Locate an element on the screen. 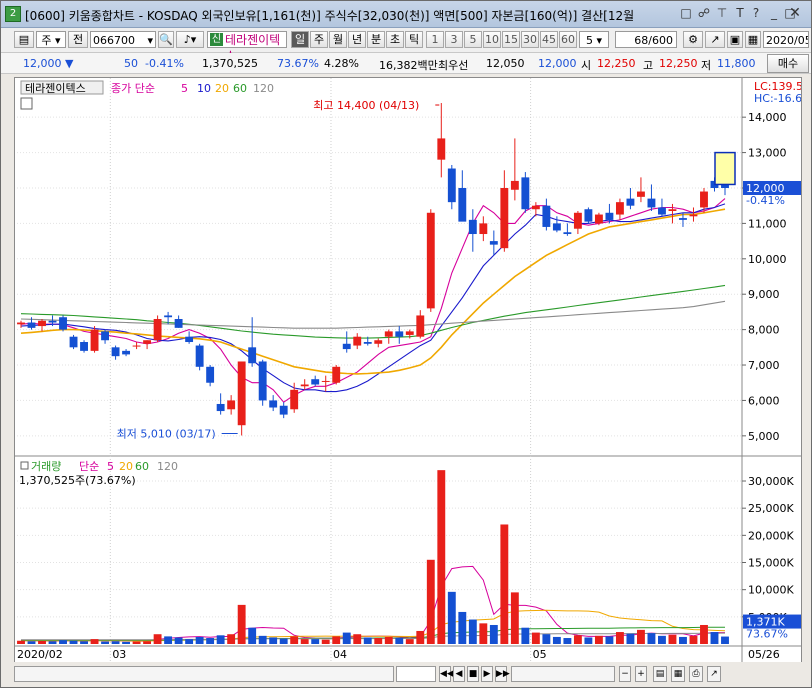 The width and height of the screenshot is (812, 688). interval-select: 5 ▾ is located at coordinates (594, 39).